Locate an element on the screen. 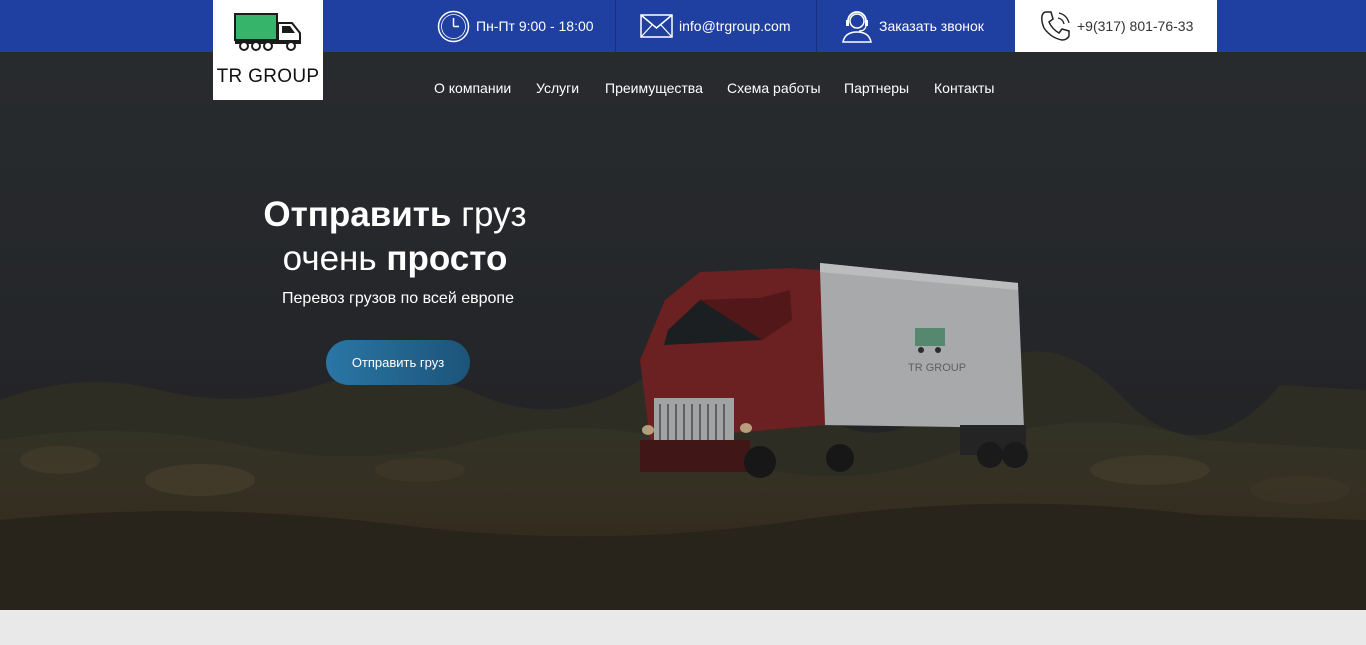 The image size is (1366, 645). working-hours-text: Пн-Пт 9:00 - 18:00 is located at coordinates (535, 26).